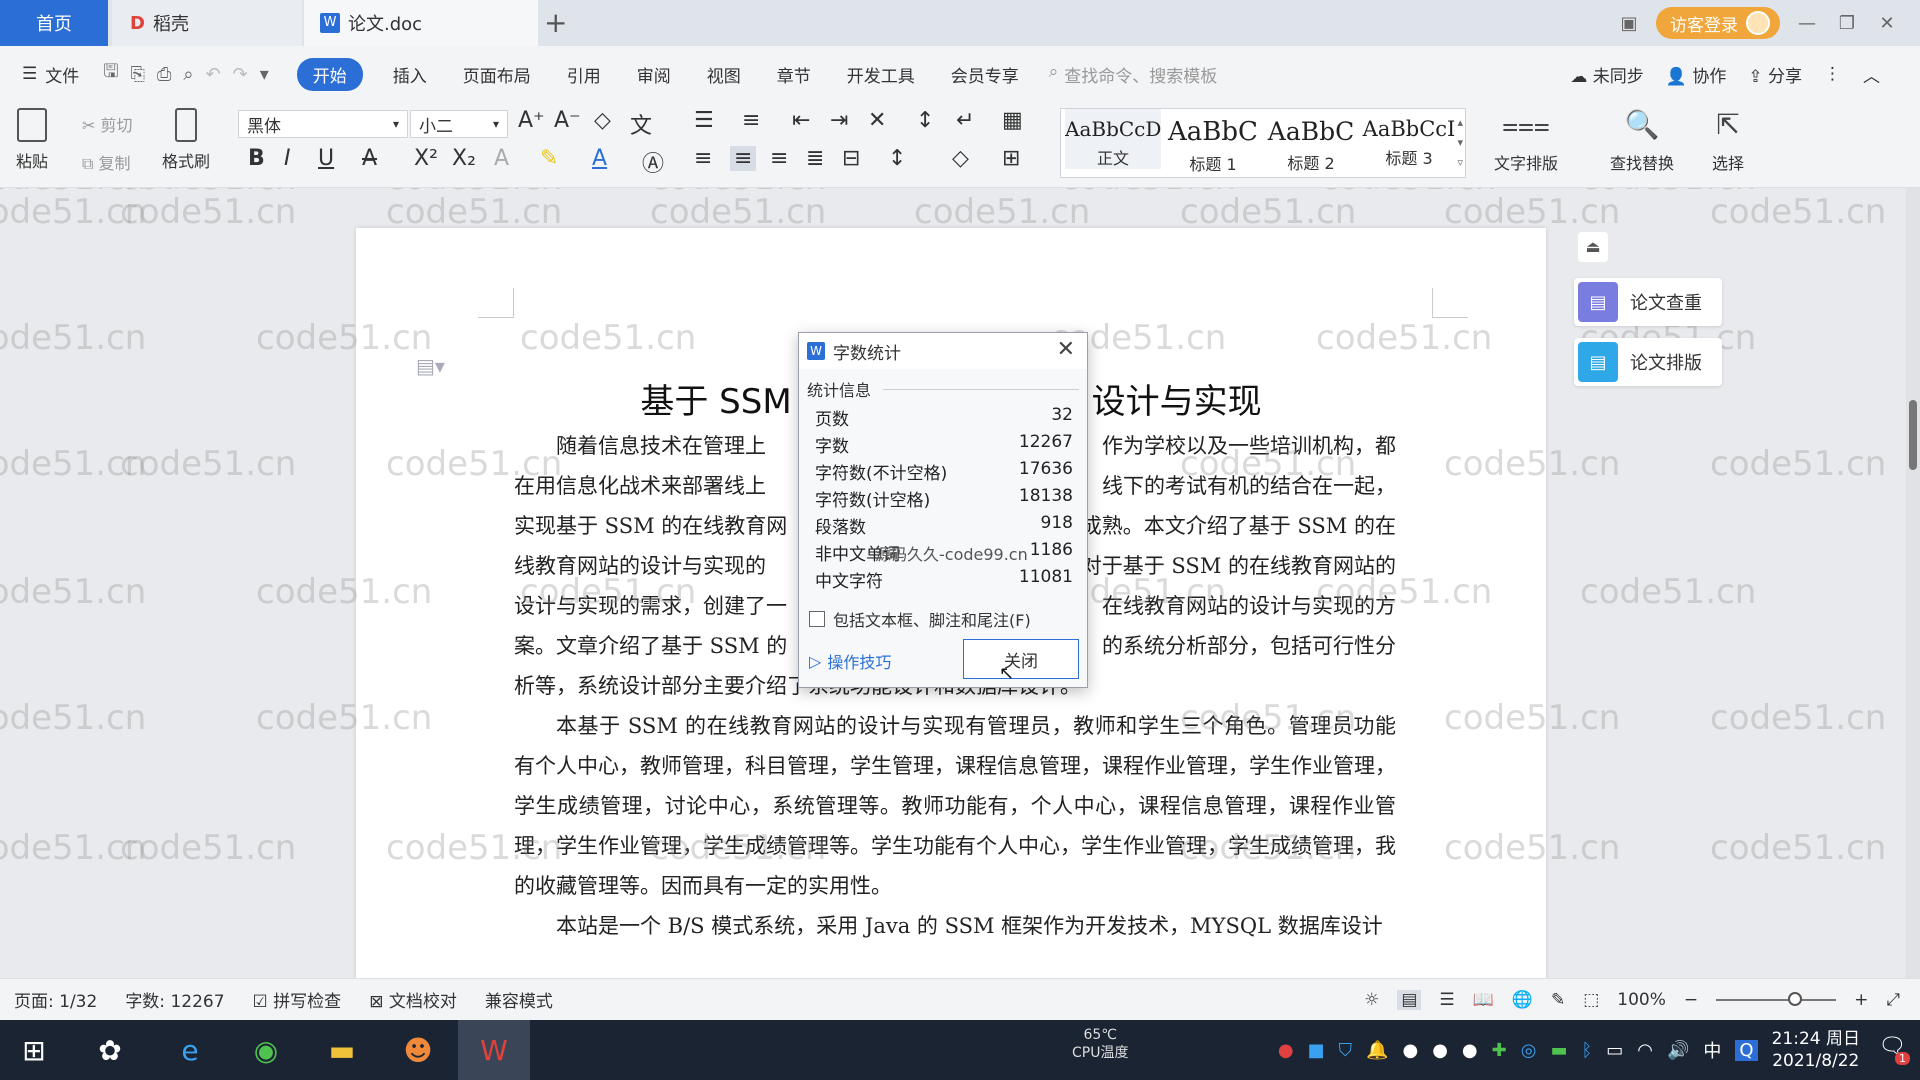  What do you see at coordinates (1522, 1000) in the screenshot?
I see `web-view-icon: 🌐` at bounding box center [1522, 1000].